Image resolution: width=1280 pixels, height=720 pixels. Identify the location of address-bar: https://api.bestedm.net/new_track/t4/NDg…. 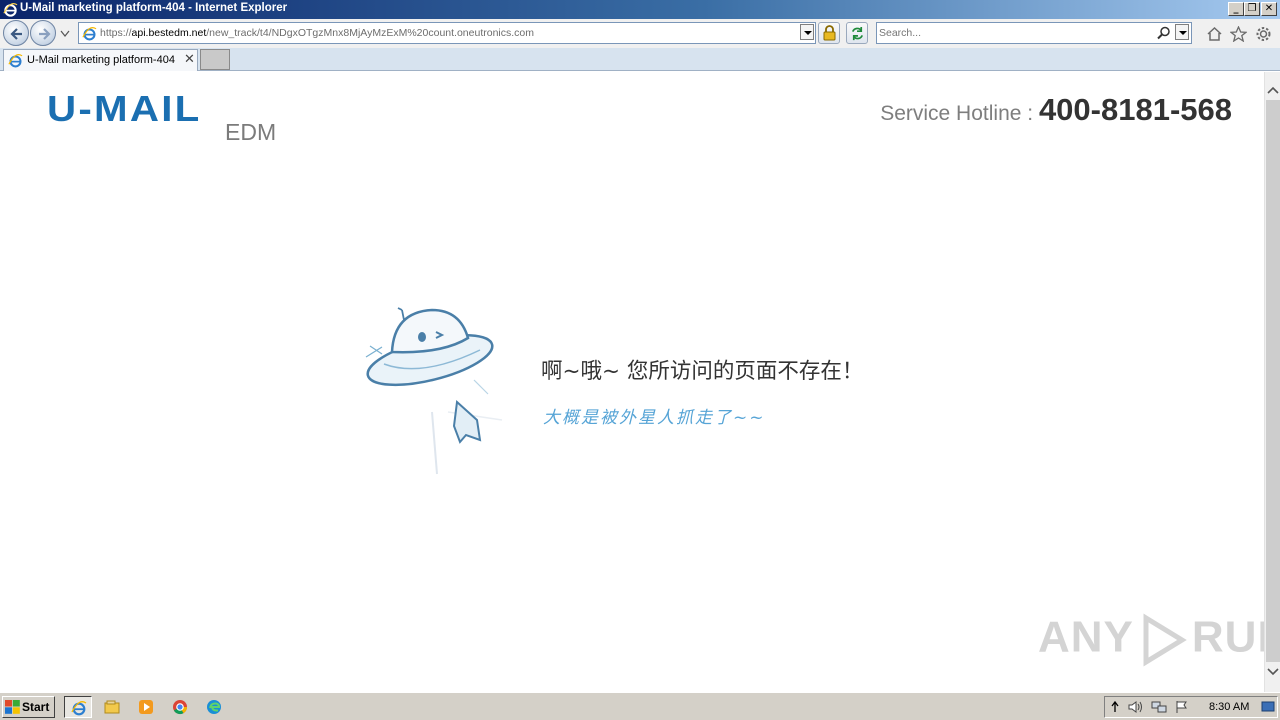
(447, 33).